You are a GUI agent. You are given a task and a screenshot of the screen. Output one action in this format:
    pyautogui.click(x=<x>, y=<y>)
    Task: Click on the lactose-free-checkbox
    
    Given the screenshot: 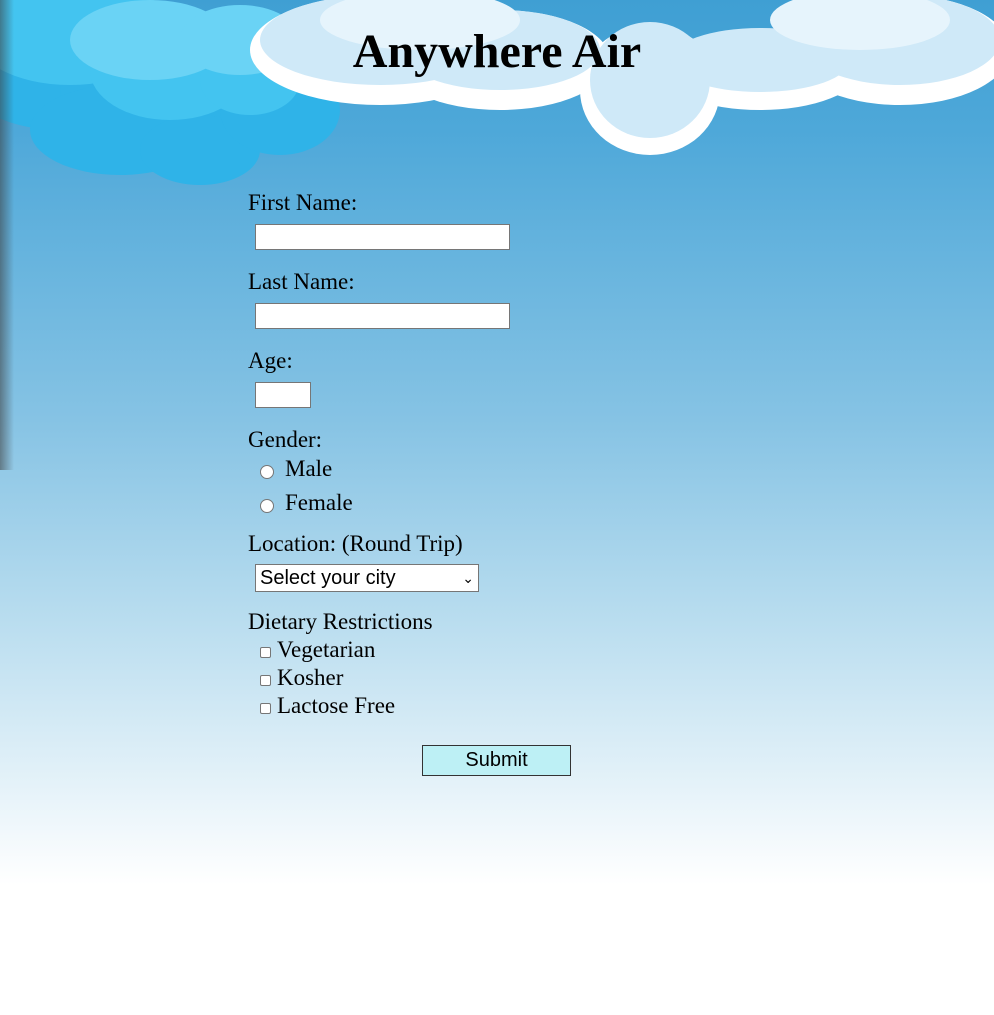 What is the action you would take?
    pyautogui.click(x=265, y=708)
    